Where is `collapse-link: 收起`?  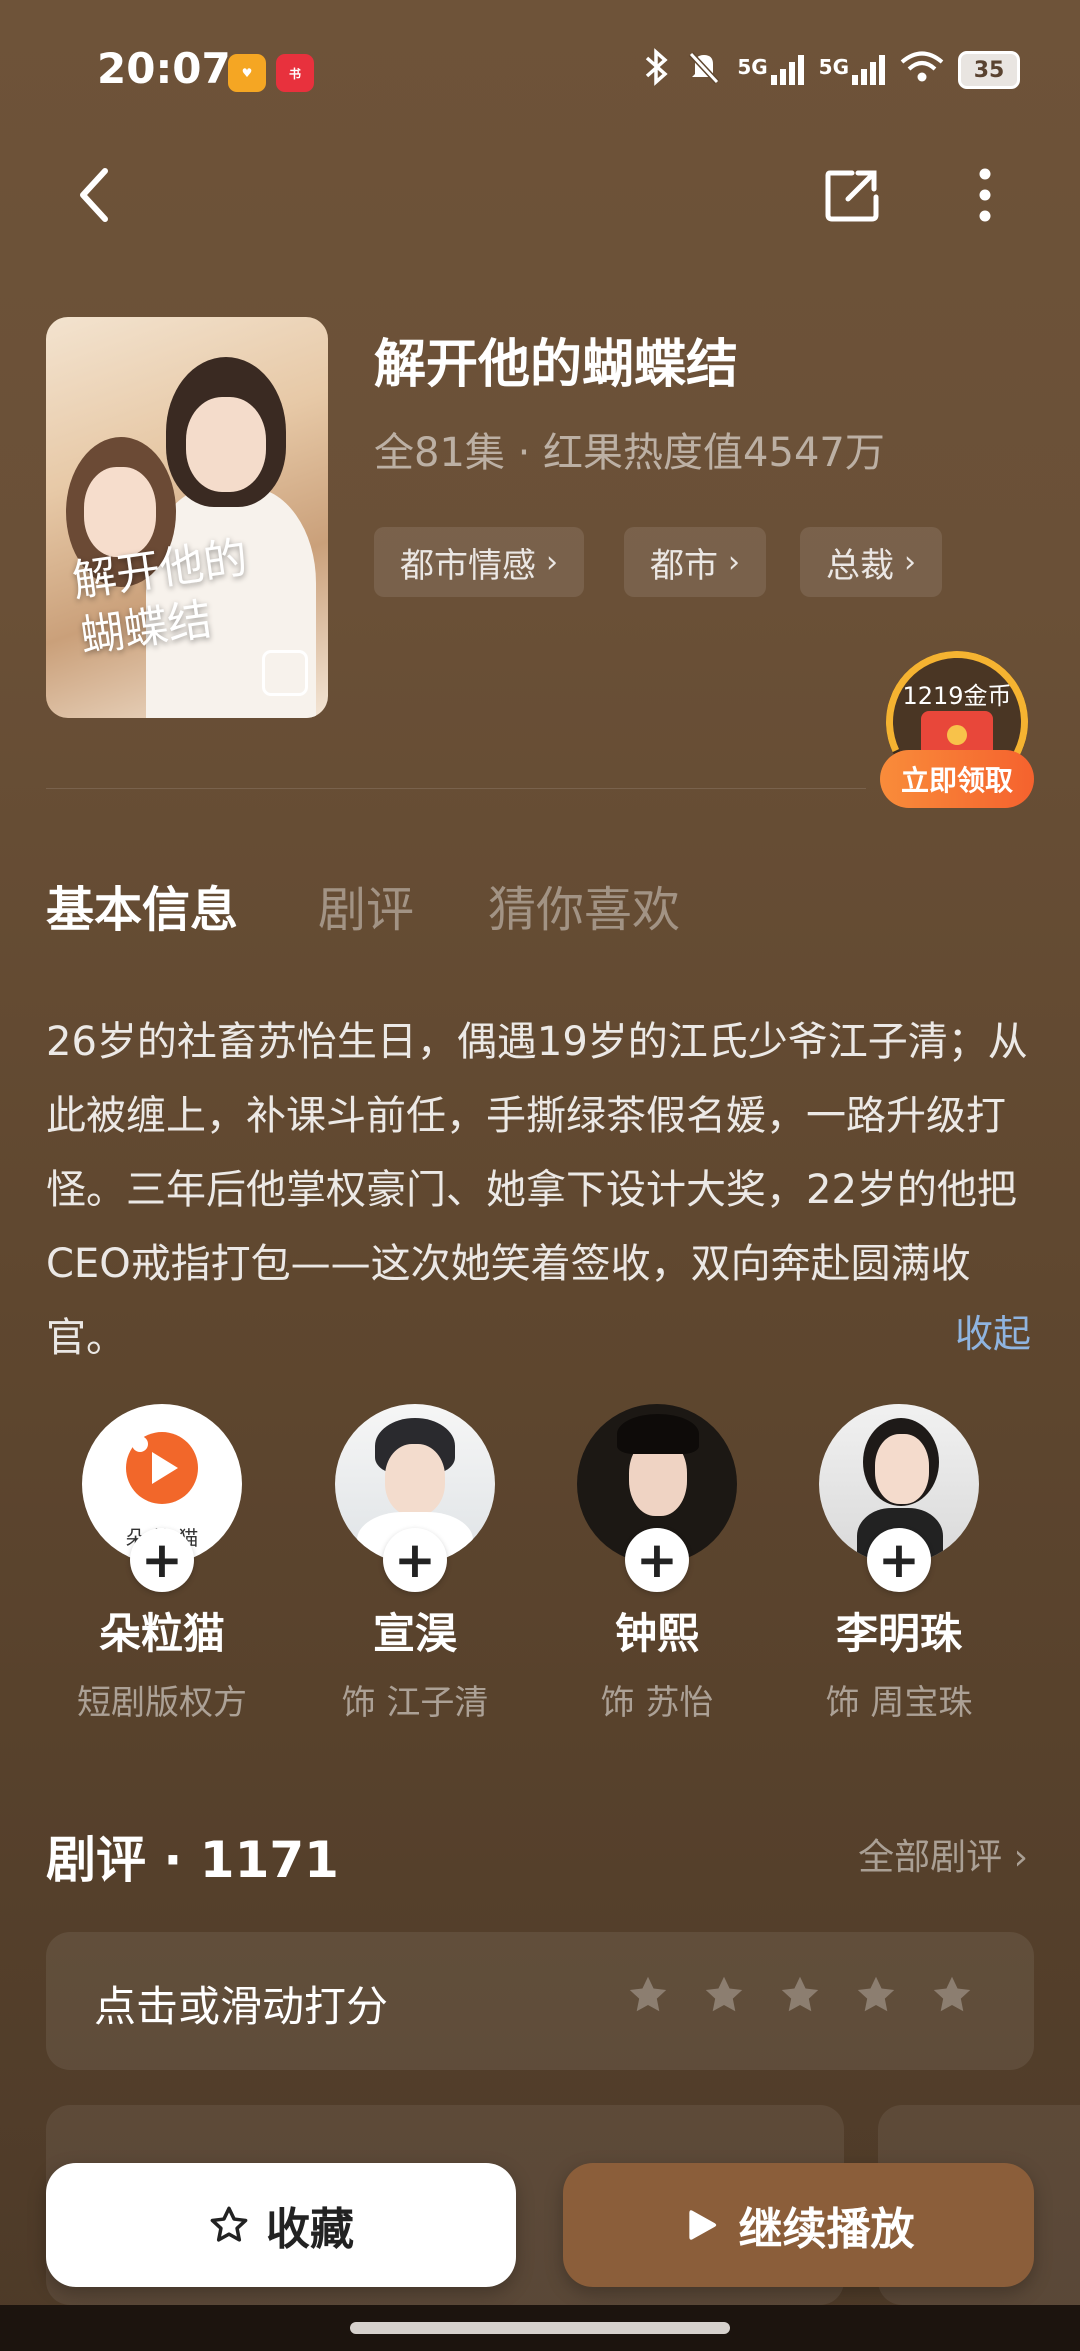 collapse-link: 收起 is located at coordinates (993, 1330).